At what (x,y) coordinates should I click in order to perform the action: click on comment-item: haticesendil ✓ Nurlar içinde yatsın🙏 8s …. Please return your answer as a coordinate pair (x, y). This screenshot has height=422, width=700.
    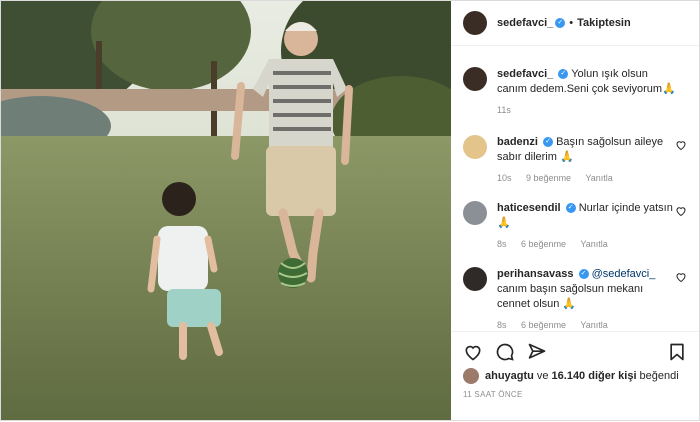
    Looking at the image, I should click on (575, 226).